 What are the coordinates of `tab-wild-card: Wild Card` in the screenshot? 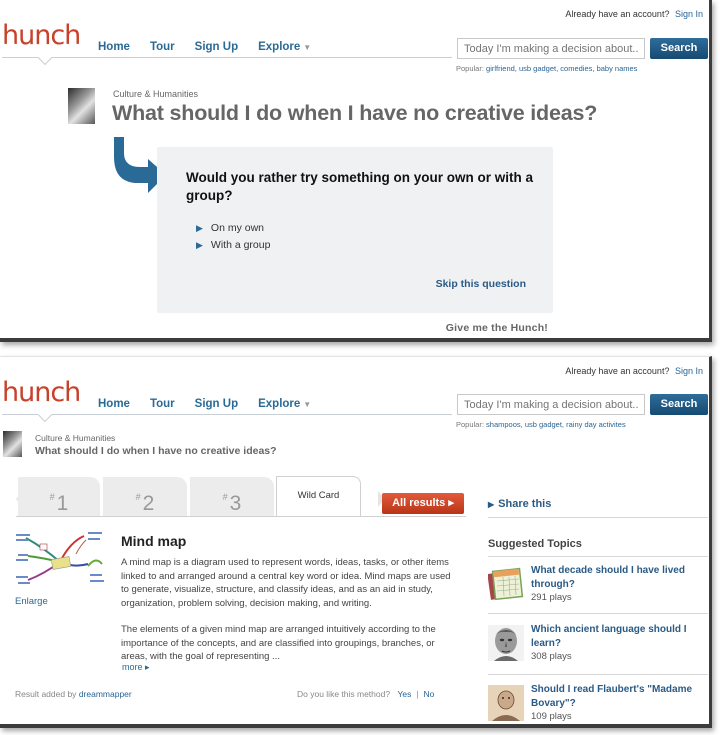 It's located at (318, 496).